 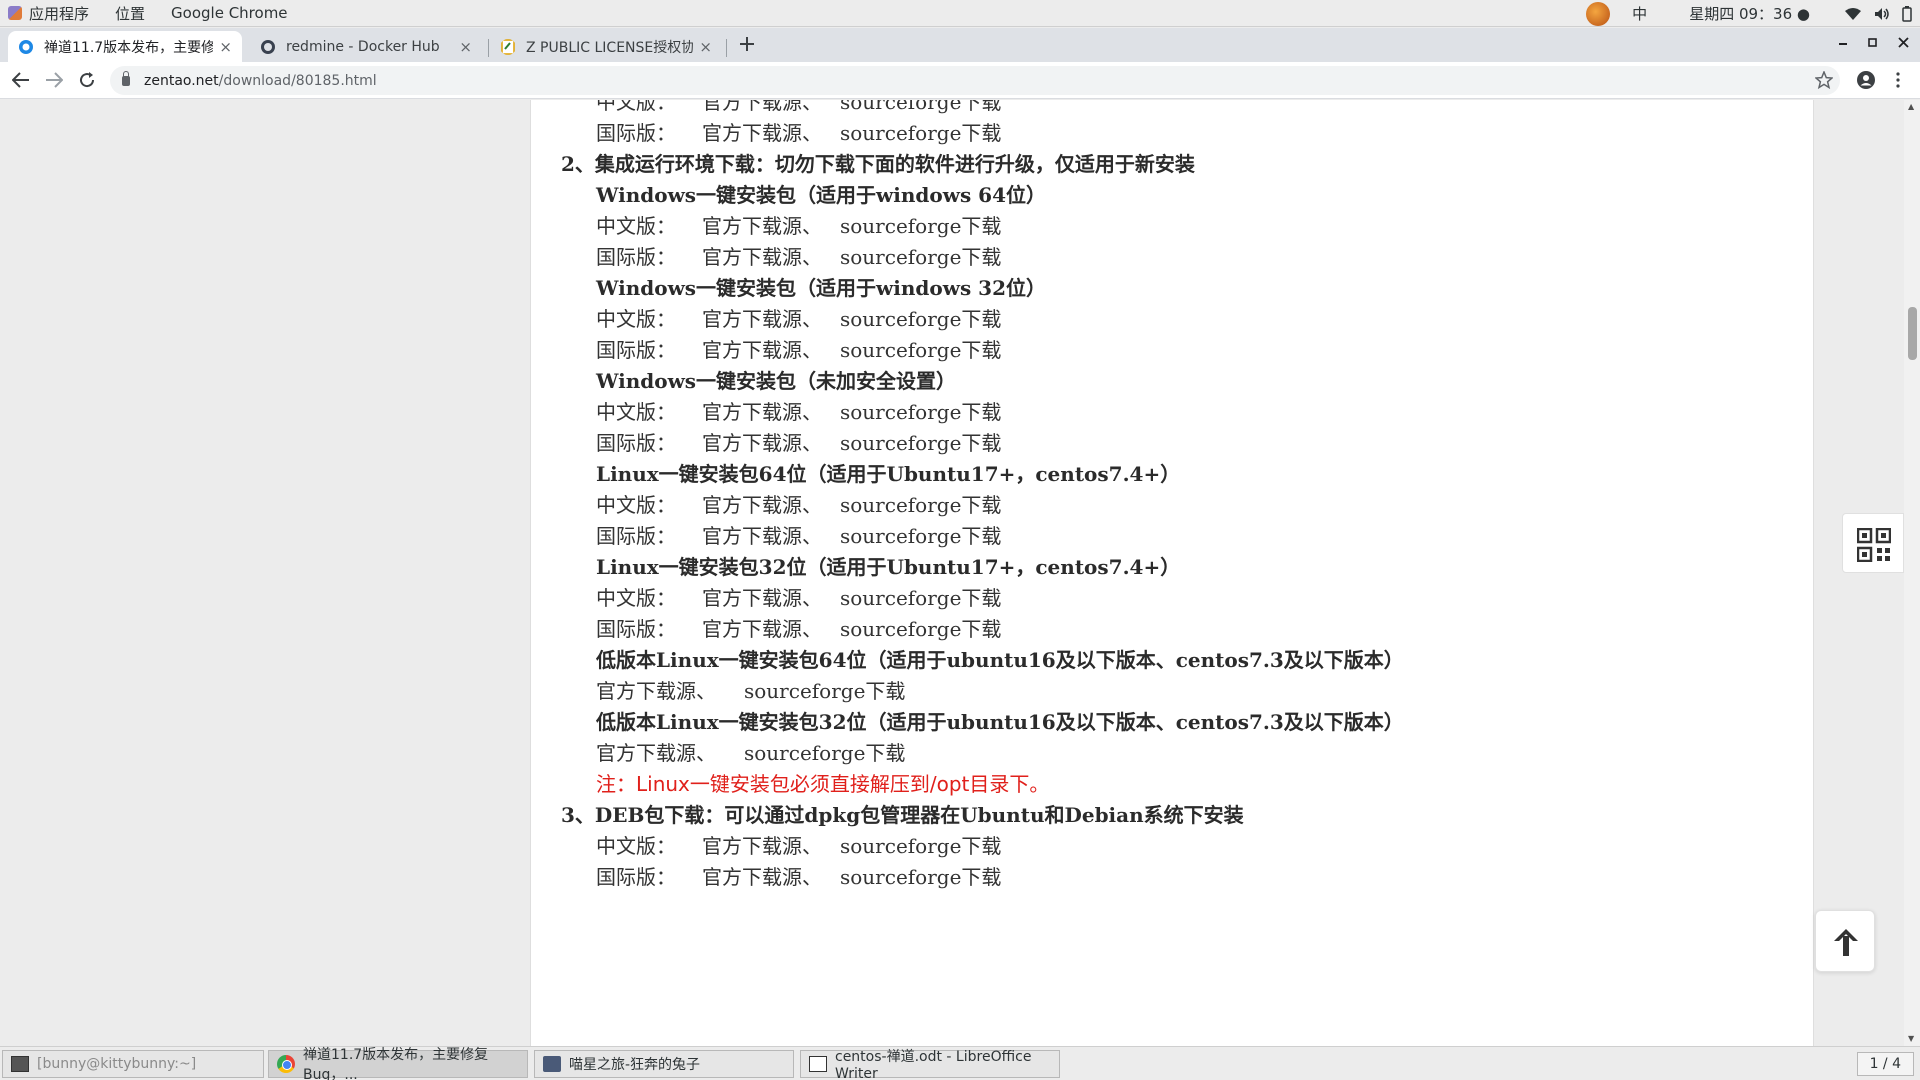 What do you see at coordinates (821, 195) in the screenshot?
I see `package-title: Windows一键安装包（适用于windows 64位）` at bounding box center [821, 195].